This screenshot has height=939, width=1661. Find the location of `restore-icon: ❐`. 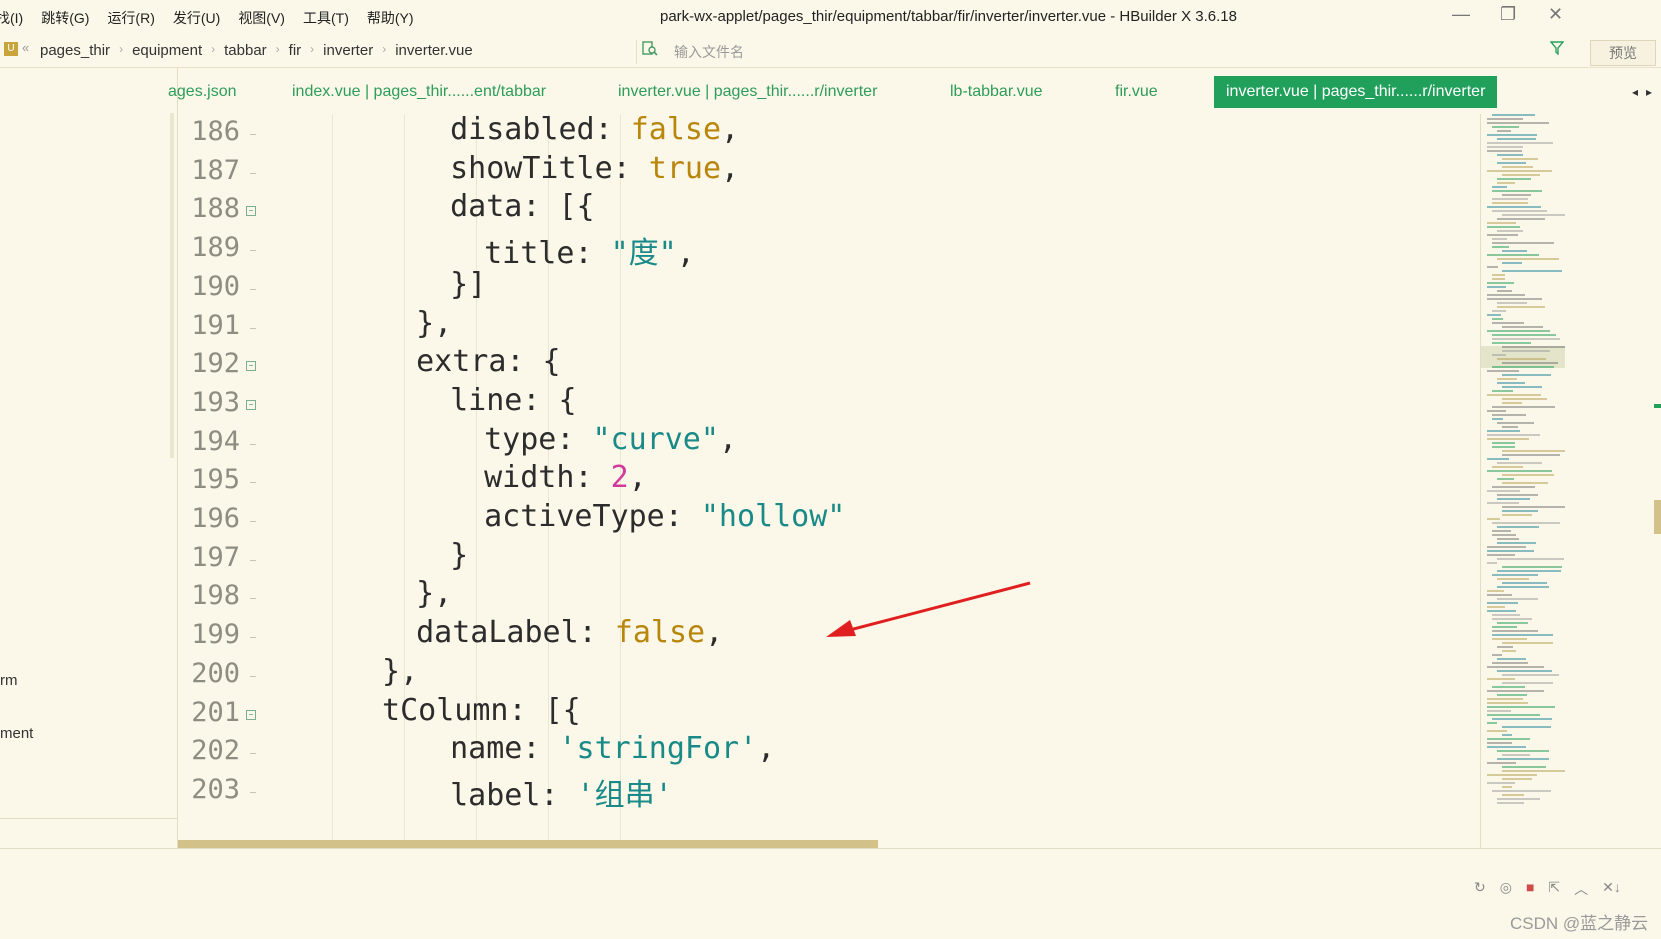

restore-icon: ❐ is located at coordinates (1508, 14).